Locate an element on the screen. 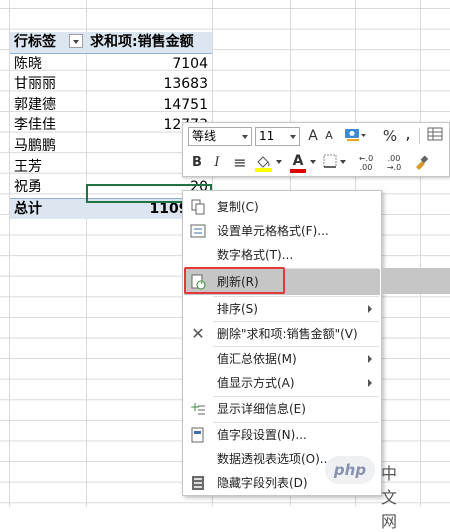  align-button: ≡ is located at coordinates (240, 163).